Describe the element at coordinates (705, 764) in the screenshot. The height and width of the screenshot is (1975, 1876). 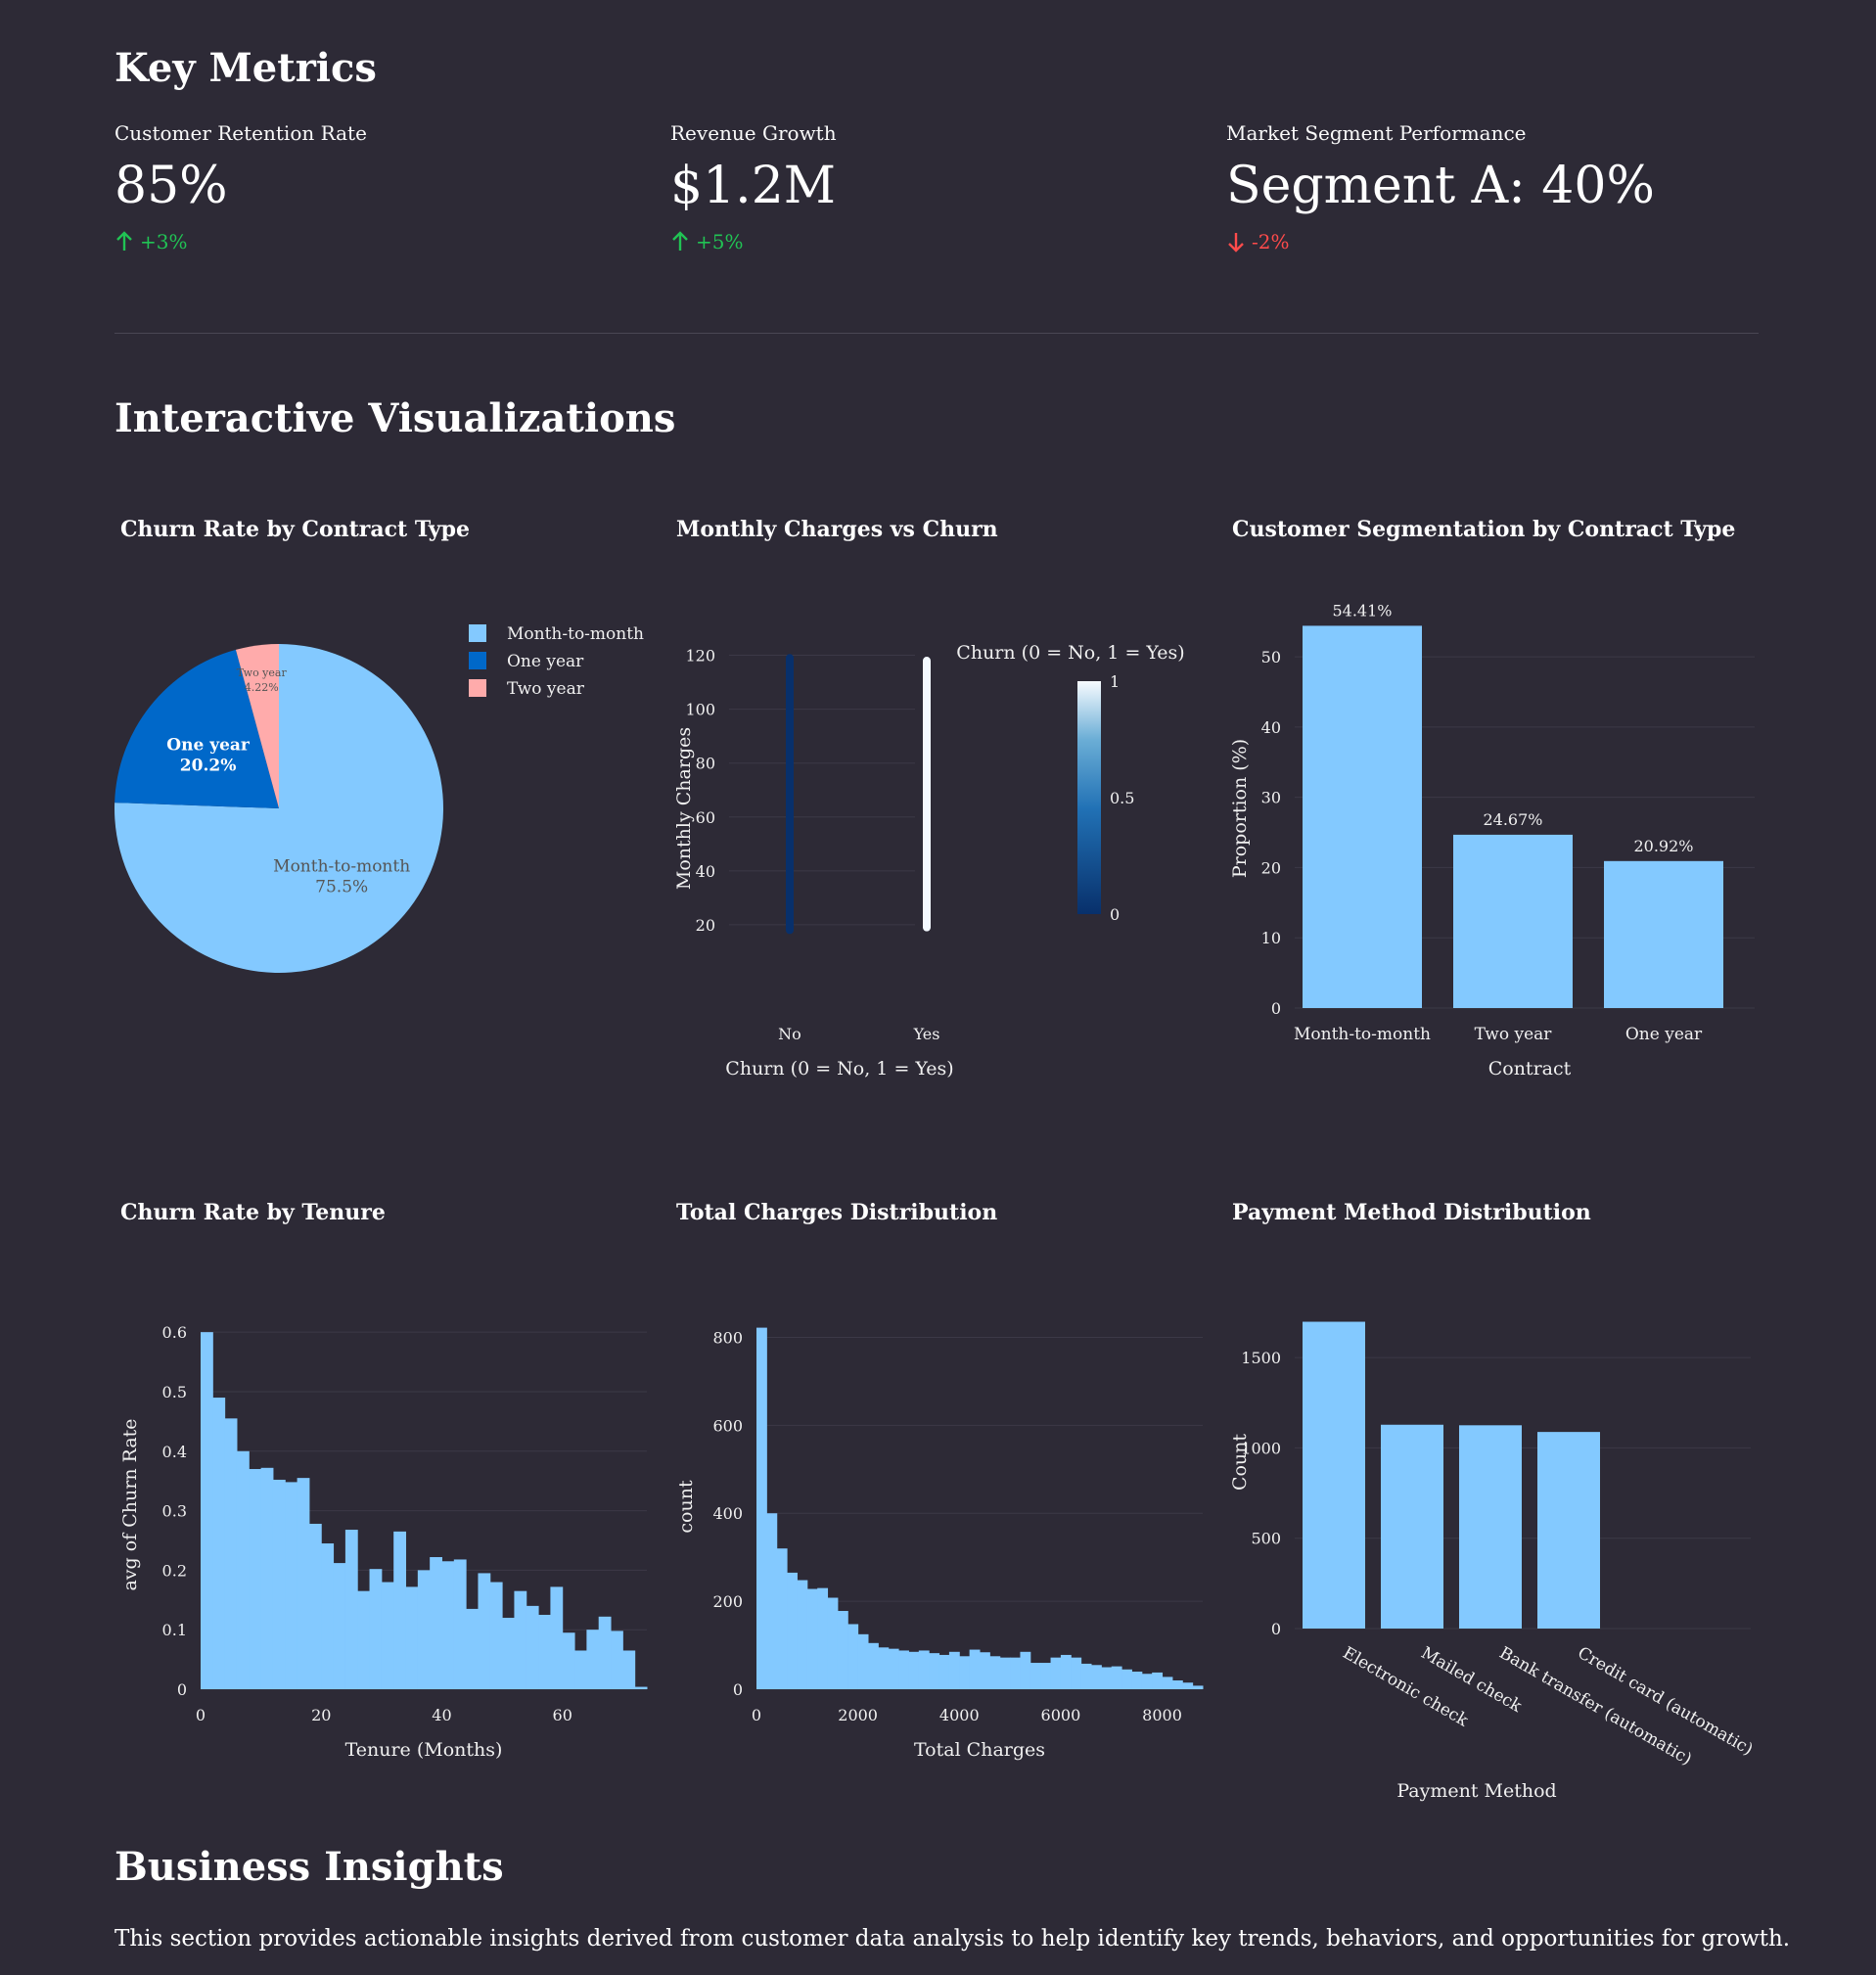
I see `y-tick-label: 80` at that location.